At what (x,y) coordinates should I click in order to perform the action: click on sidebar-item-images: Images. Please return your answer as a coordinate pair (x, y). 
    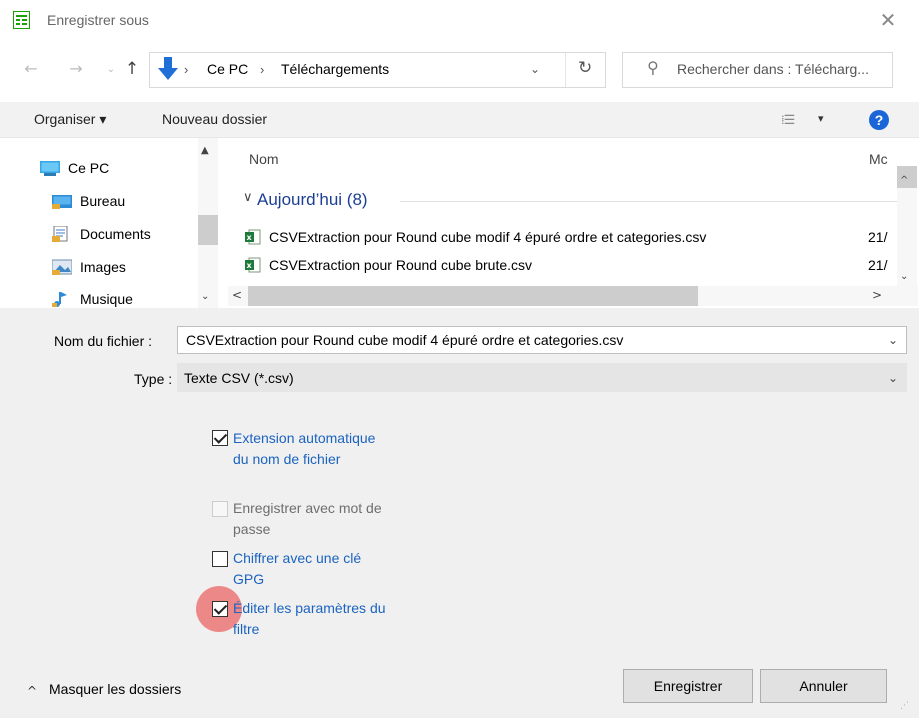
    Looking at the image, I should click on (89, 267).